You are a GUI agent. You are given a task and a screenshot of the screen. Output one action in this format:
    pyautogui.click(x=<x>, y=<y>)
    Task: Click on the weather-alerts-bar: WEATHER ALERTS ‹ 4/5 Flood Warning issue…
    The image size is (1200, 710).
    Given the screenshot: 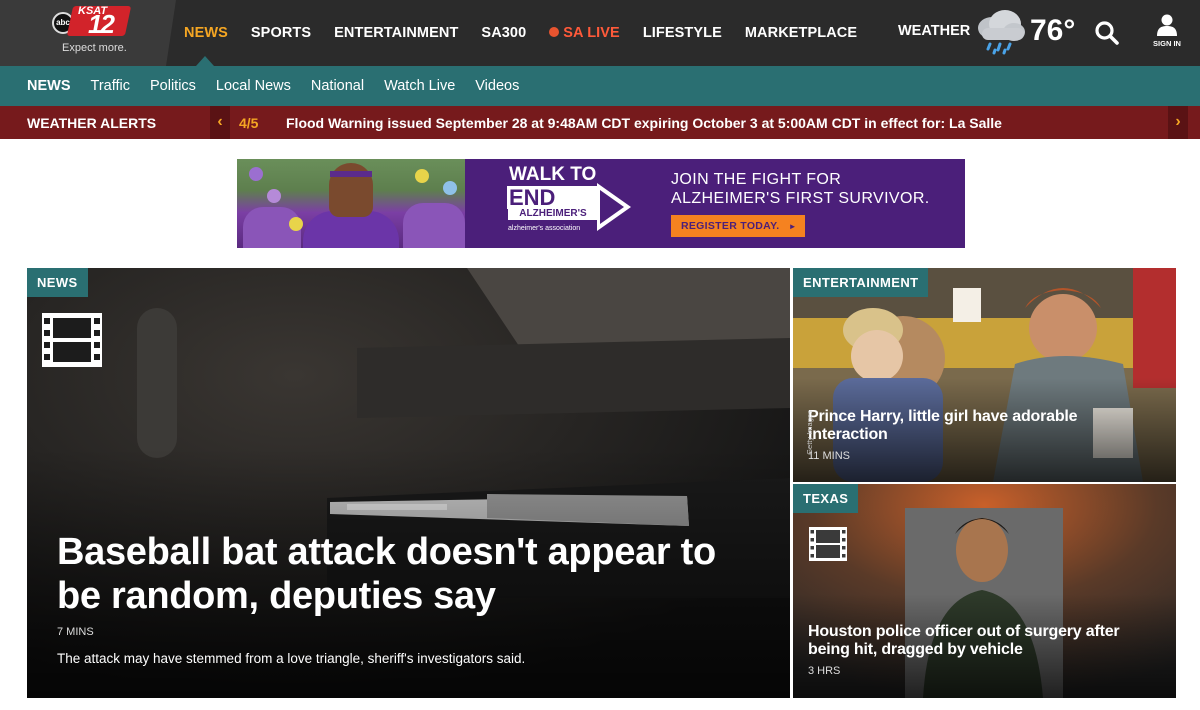 What is the action you would take?
    pyautogui.click(x=600, y=122)
    